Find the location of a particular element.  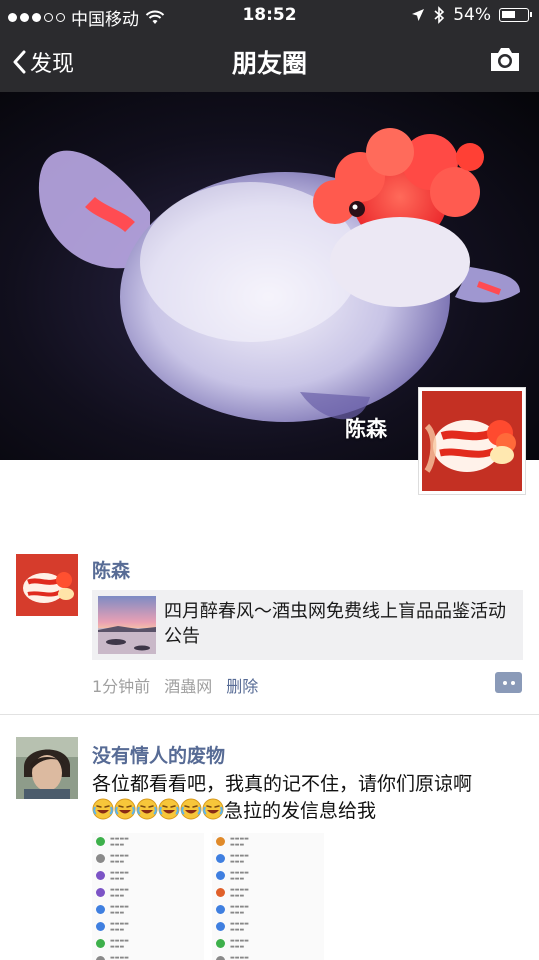

shared-link-card: 四月醉春风～酒虫网免费线上盲品品鉴活动公告 is located at coordinates (307, 625).